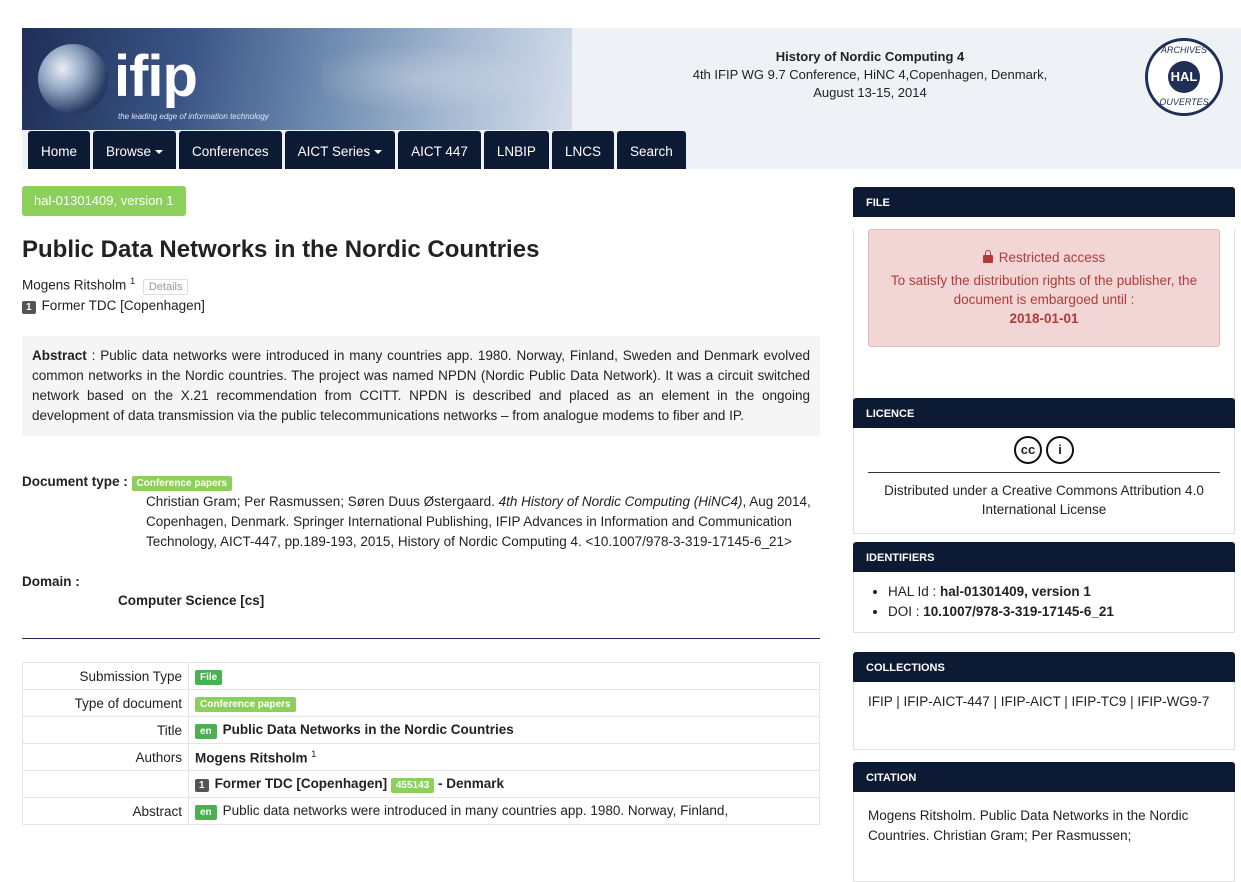 The width and height of the screenshot is (1241, 882). Describe the element at coordinates (412, 785) in the screenshot. I see `affiliation-id-badge: 455143` at that location.